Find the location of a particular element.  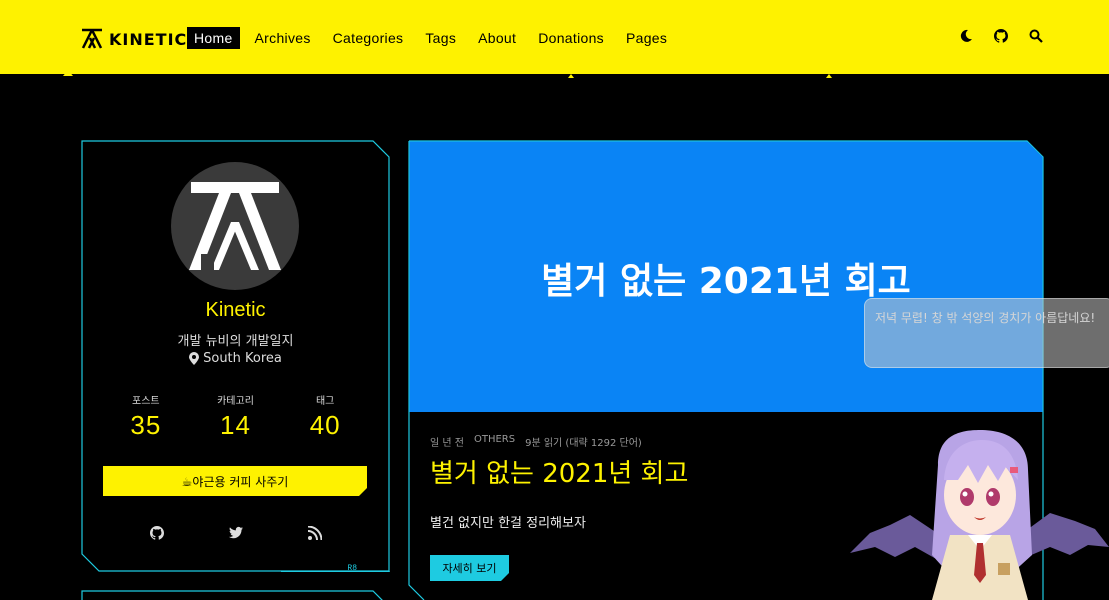

kinetic-avatar-logo-icon is located at coordinates (235, 226).